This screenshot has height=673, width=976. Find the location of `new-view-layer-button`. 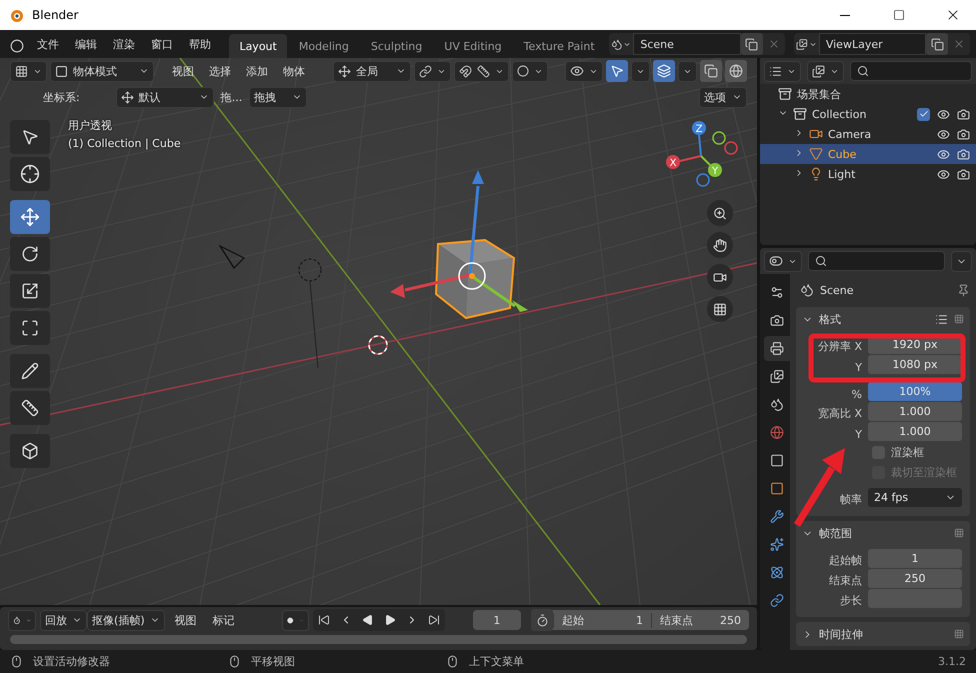

new-view-layer-button is located at coordinates (937, 44).